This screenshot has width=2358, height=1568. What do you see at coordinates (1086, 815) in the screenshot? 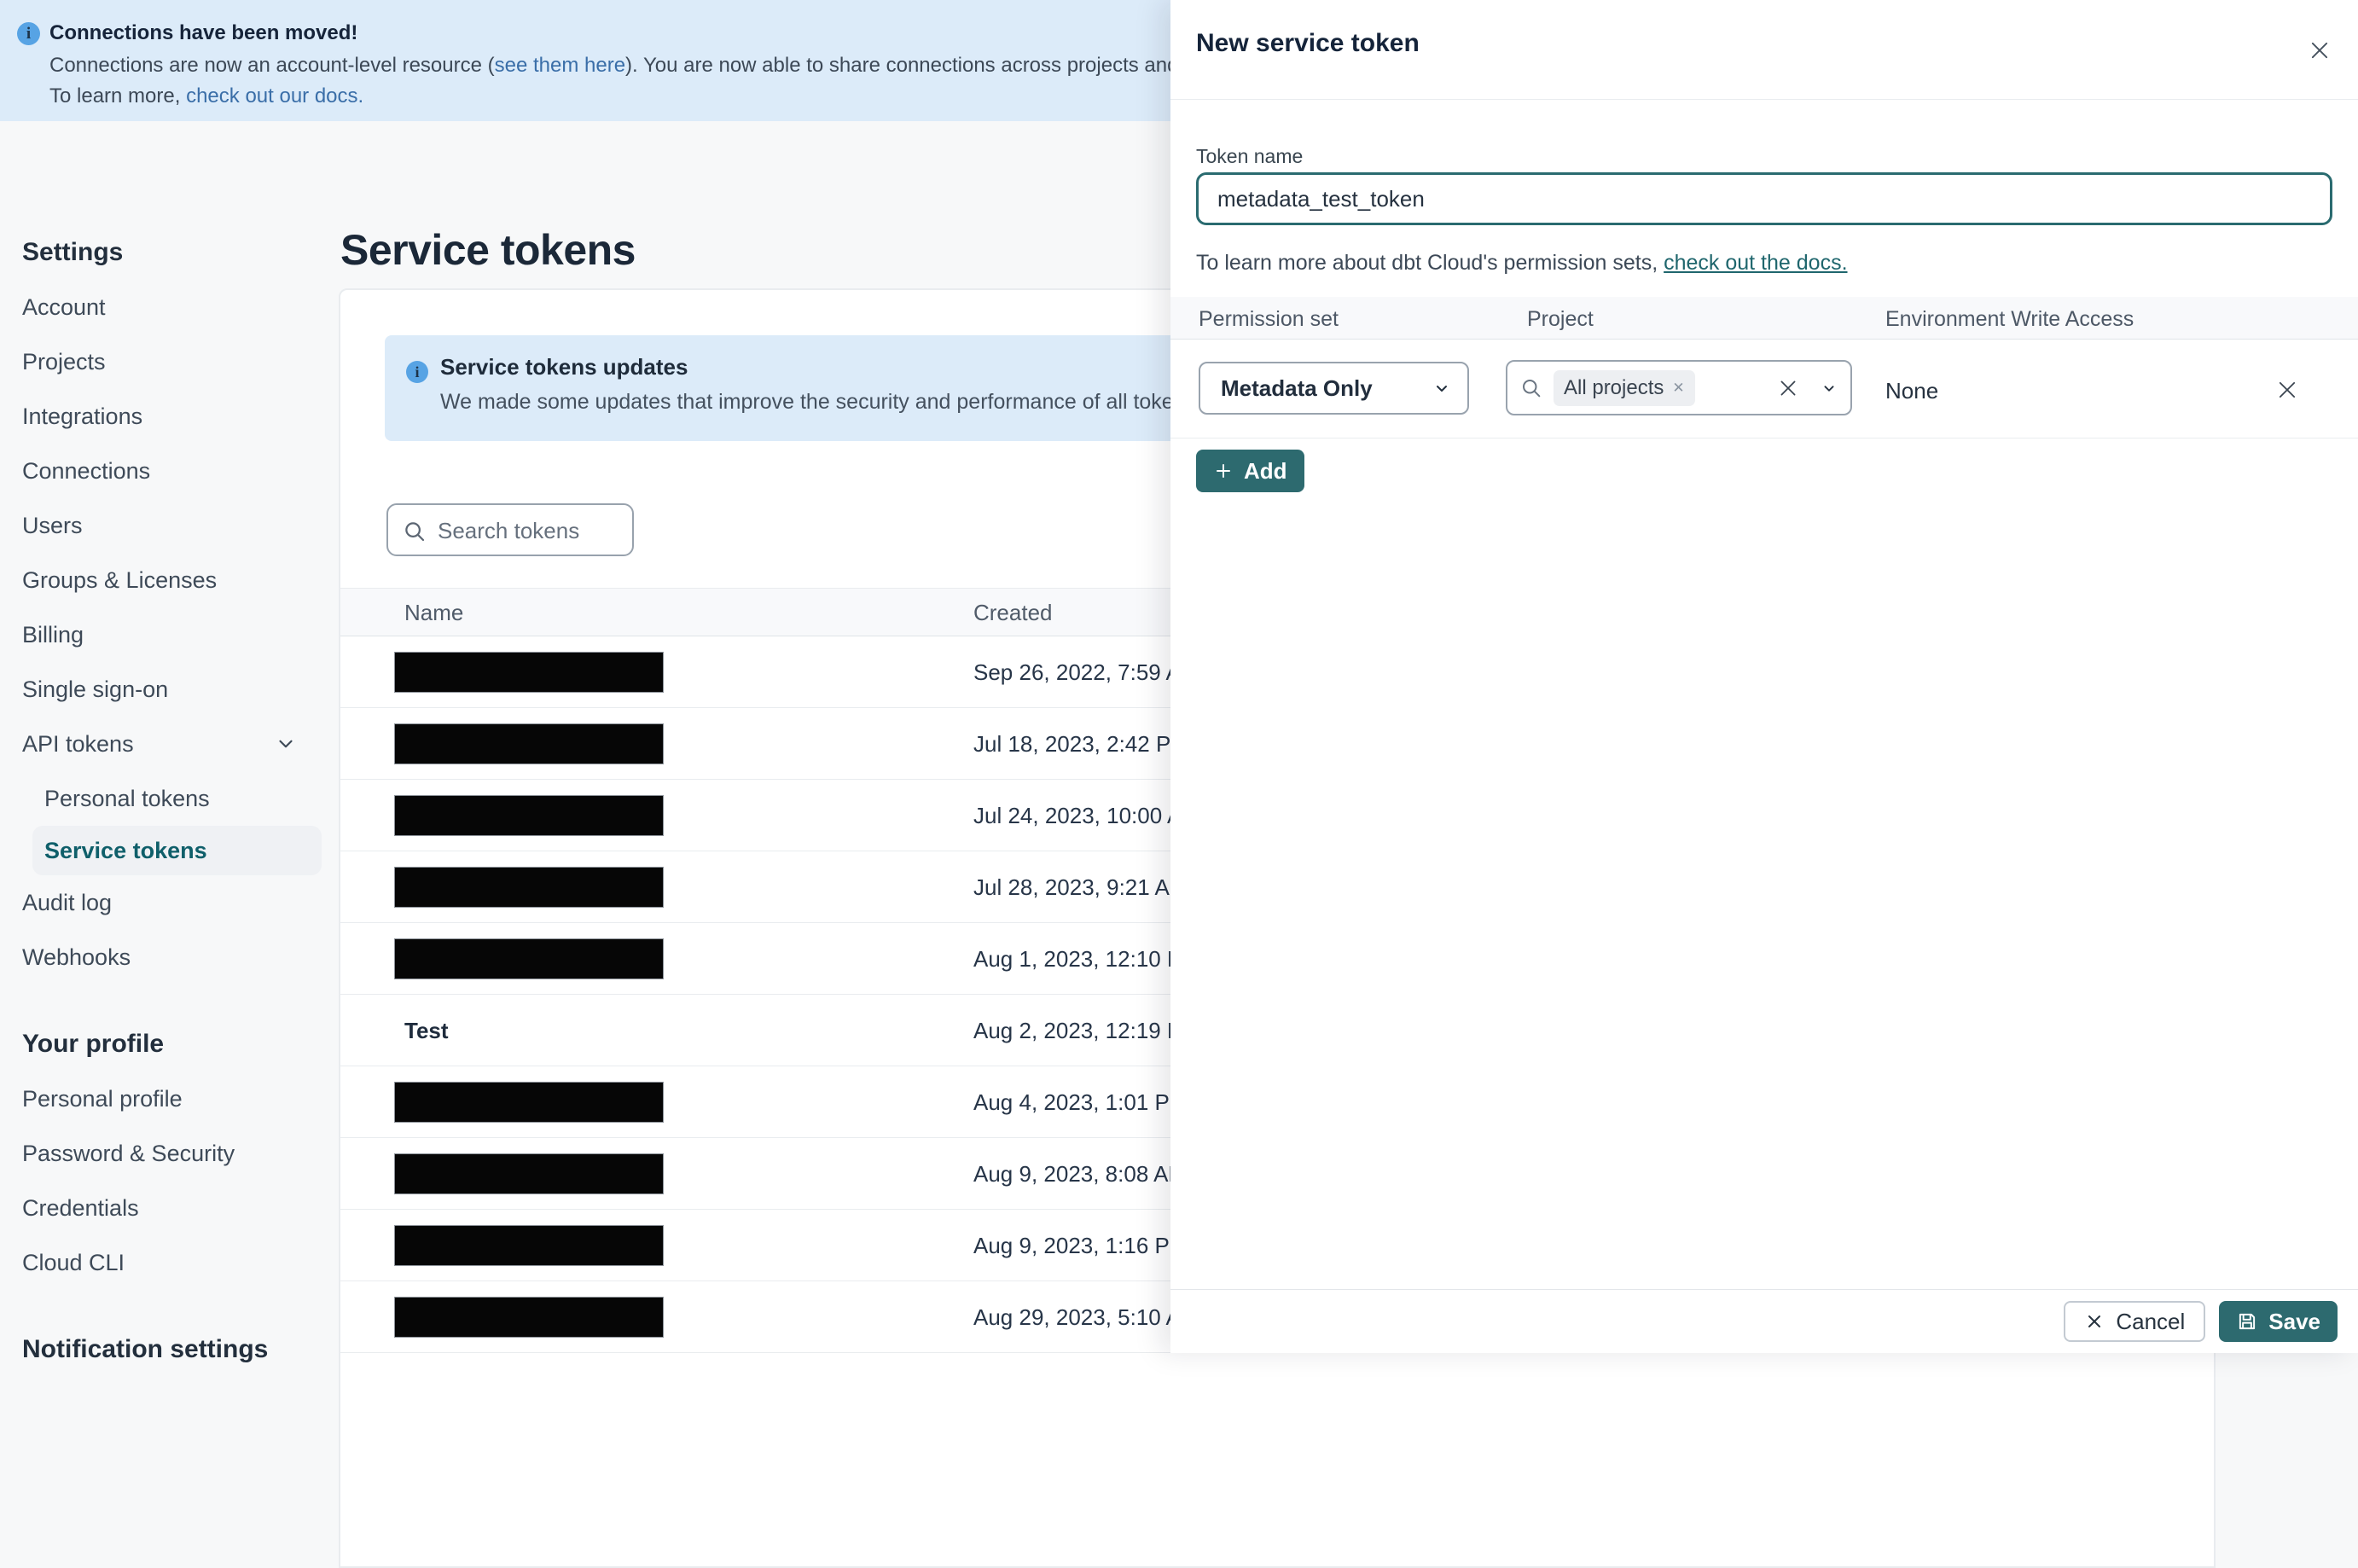
I see `token-created-date: Jul 24, 2023, 10:00 AM` at bounding box center [1086, 815].